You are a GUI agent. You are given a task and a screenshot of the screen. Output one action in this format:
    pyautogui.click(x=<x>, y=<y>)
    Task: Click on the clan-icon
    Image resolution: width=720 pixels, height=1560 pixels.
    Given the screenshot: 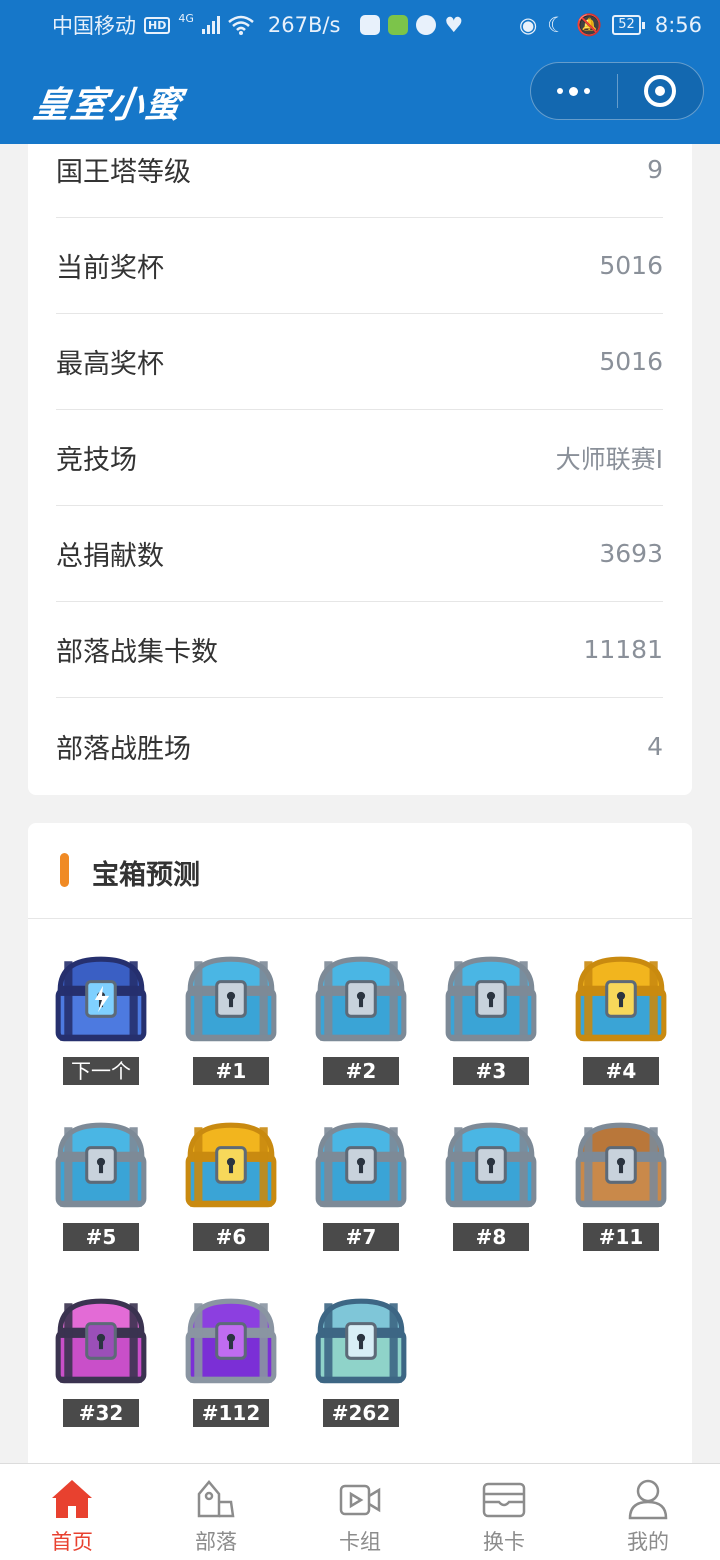 What is the action you would take?
    pyautogui.click(x=216, y=1499)
    